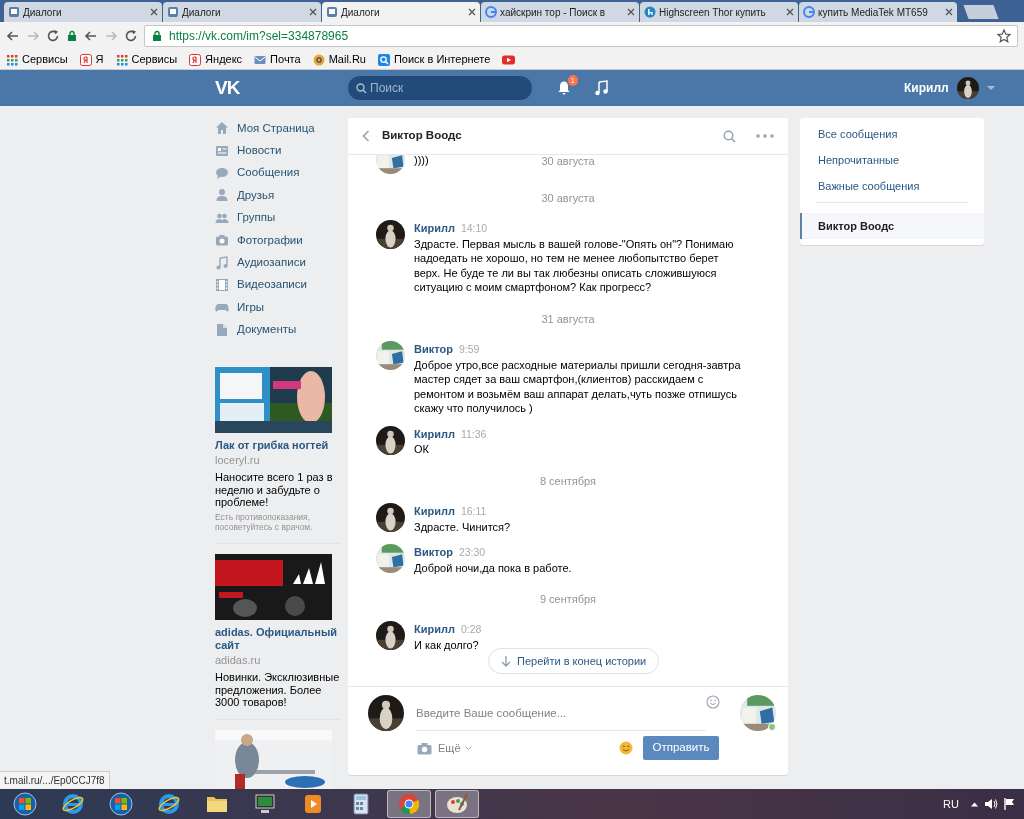  Describe the element at coordinates (256, 218) in the screenshot. I see `menu-link: Группы` at that location.